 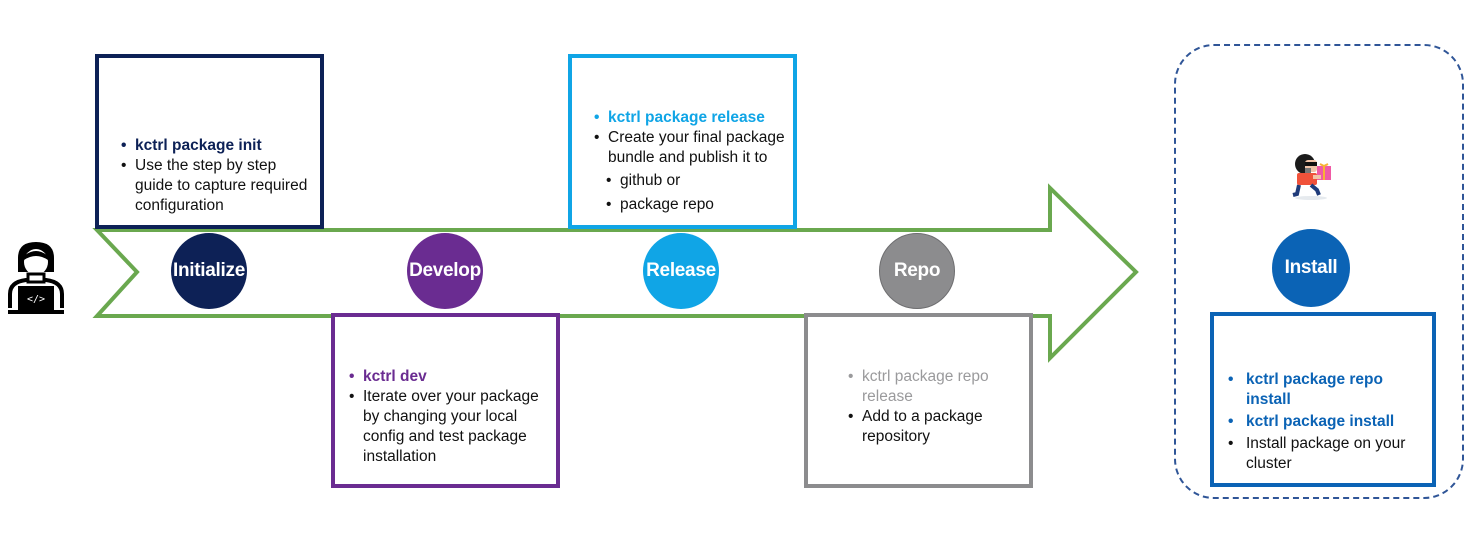 I want to click on install-command: kctrl package install, so click(x=1326, y=422).